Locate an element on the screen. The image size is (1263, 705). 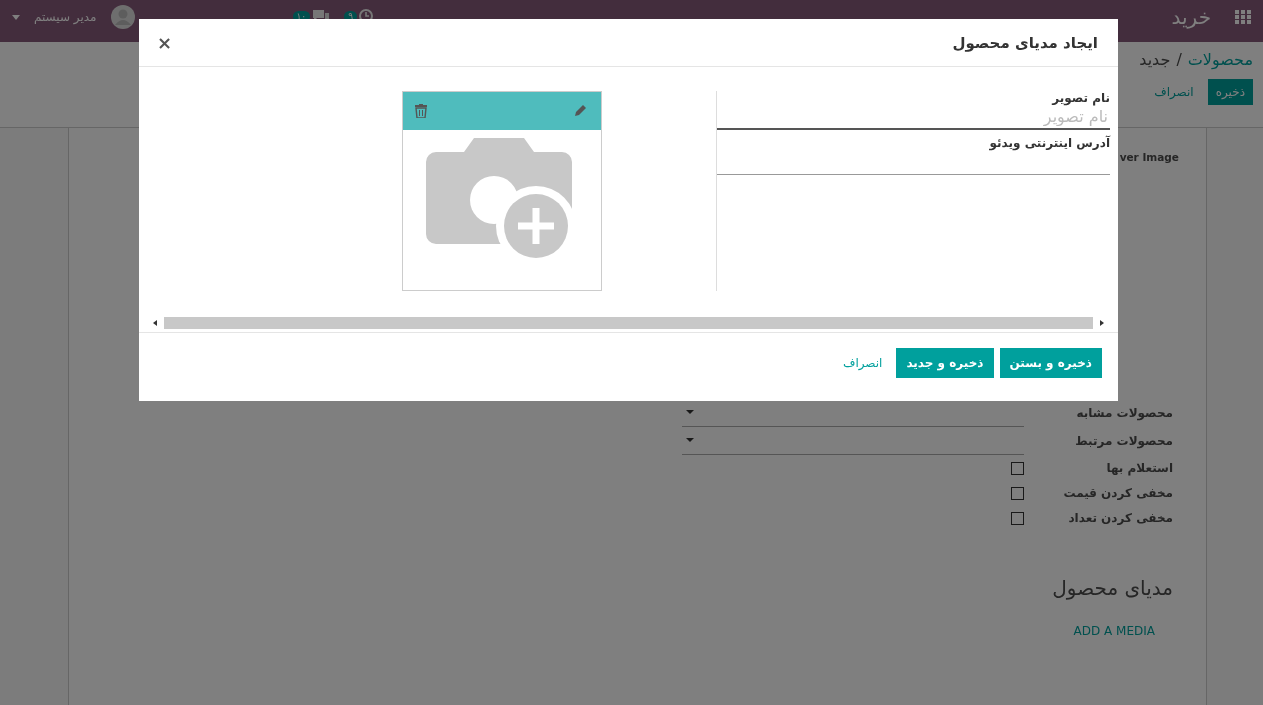
field-label: آدرس اینترنتی ویدئو is located at coordinates (1049, 143).